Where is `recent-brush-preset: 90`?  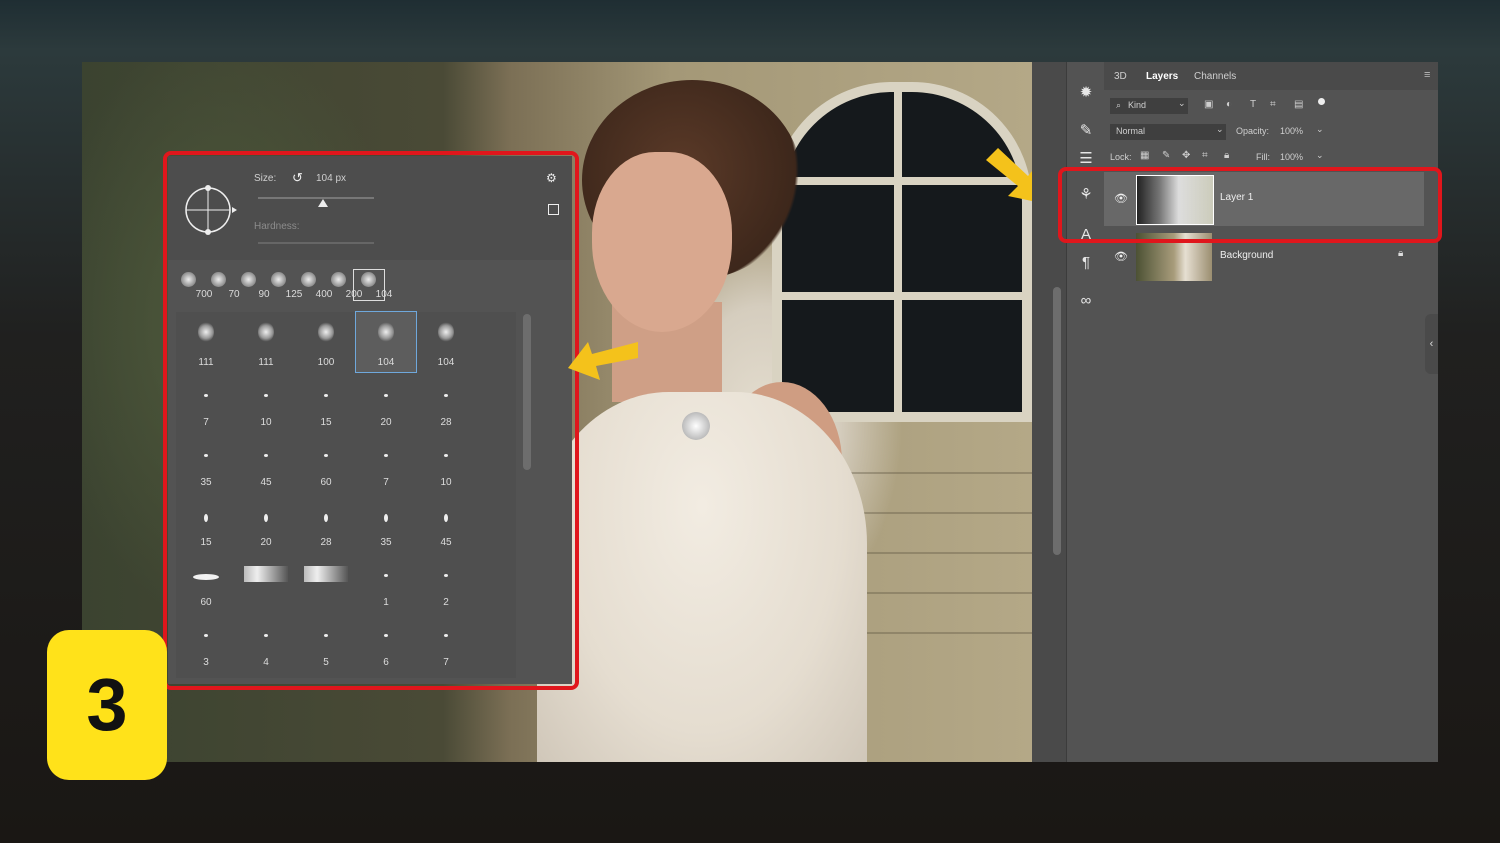 recent-brush-preset: 90 is located at coordinates (252, 285).